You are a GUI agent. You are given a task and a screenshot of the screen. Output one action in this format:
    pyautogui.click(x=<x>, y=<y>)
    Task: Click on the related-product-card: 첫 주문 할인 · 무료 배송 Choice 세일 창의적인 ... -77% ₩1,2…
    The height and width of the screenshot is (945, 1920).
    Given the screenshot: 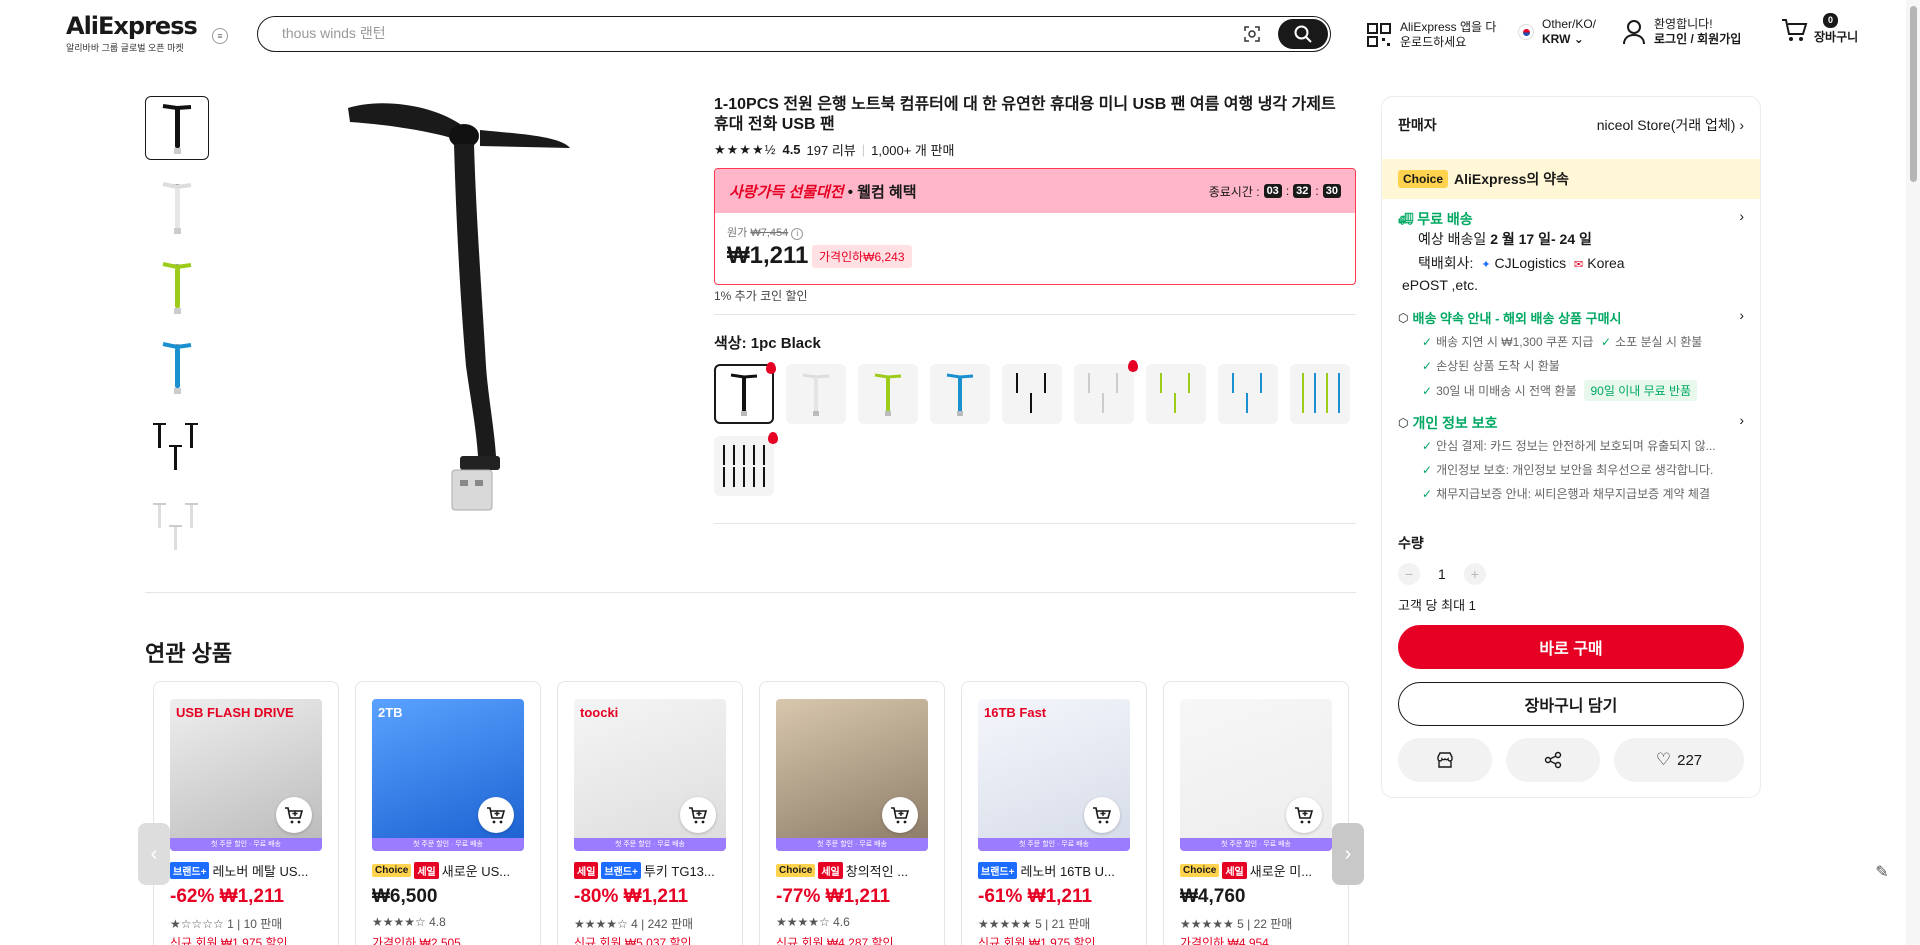 What is the action you would take?
    pyautogui.click(x=852, y=813)
    